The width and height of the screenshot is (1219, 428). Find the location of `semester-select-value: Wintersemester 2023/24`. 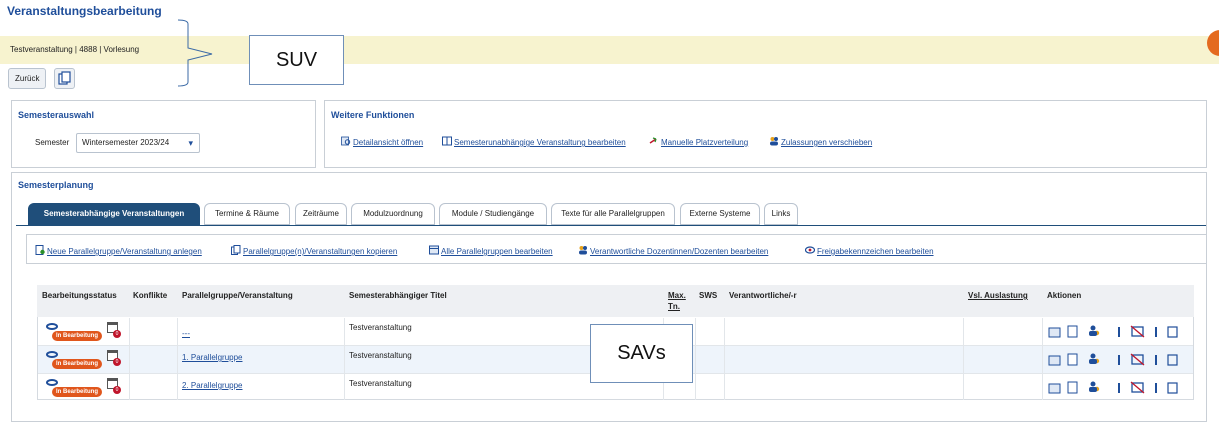

semester-select-value: Wintersemester 2023/24 is located at coordinates (126, 142).